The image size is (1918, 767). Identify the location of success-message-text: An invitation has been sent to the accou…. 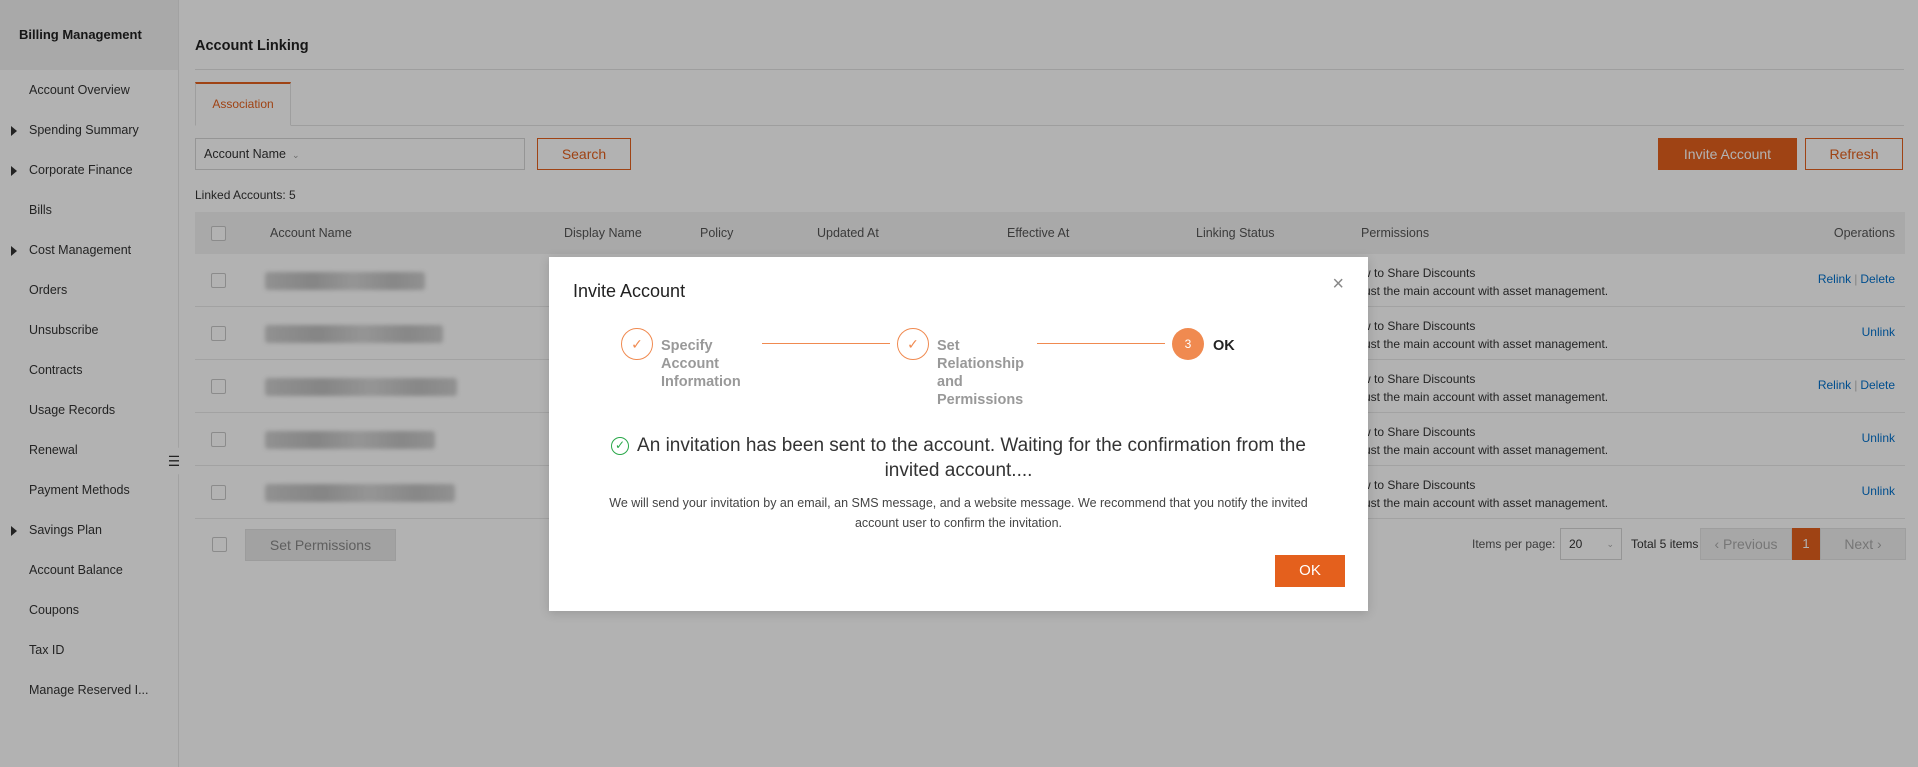
(971, 458).